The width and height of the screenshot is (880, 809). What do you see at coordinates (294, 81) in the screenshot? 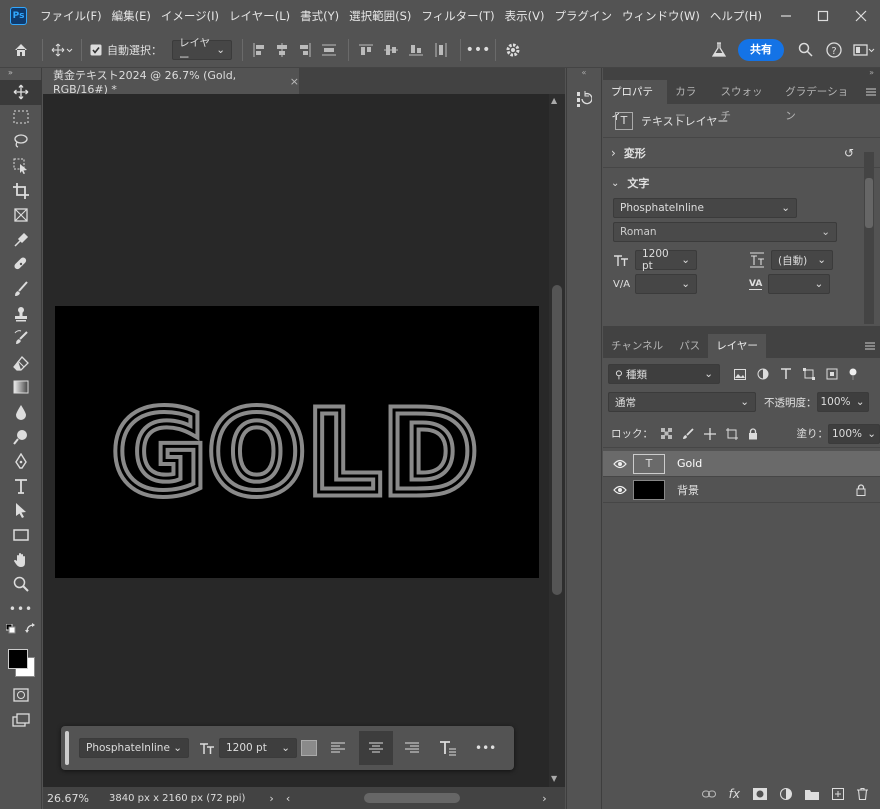
I see `close-tab-icon: ×` at bounding box center [294, 81].